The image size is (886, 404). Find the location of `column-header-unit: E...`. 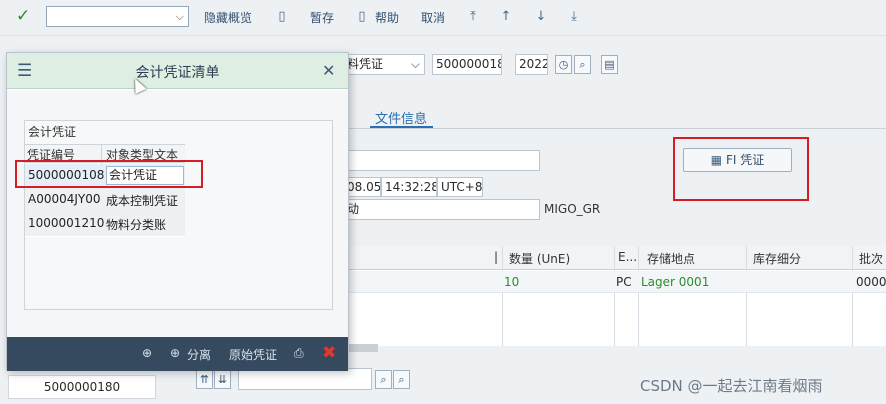

column-header-unit: E... is located at coordinates (627, 257).